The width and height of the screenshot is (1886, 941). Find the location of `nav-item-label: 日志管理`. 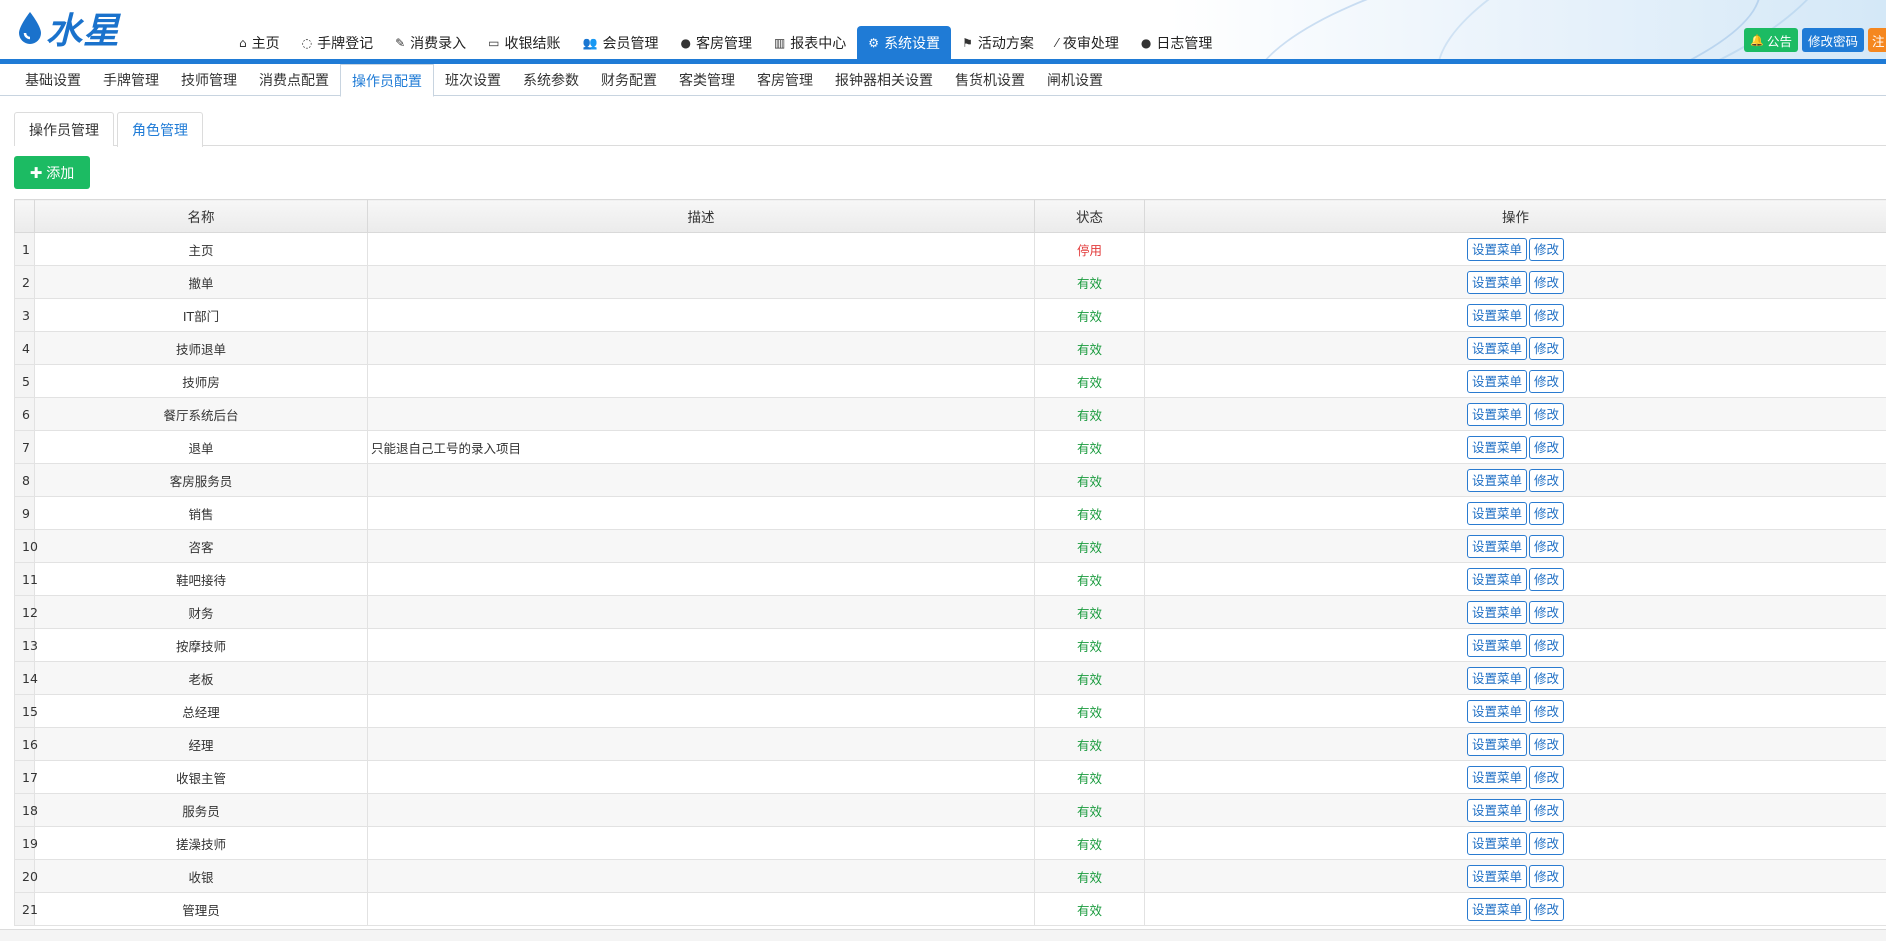

nav-item-label: 日志管理 is located at coordinates (1184, 43).